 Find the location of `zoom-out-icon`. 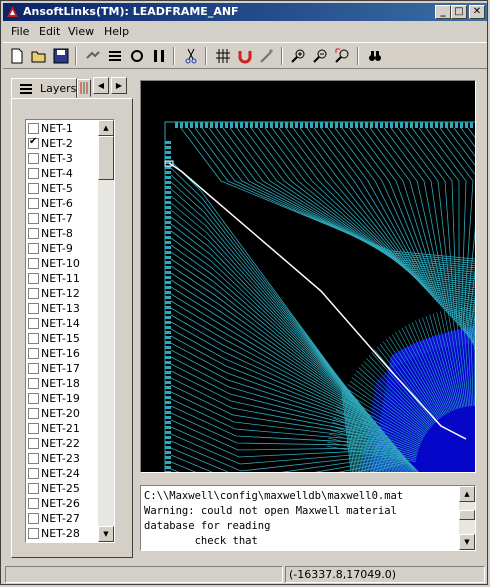

zoom-out-icon is located at coordinates (321, 56).